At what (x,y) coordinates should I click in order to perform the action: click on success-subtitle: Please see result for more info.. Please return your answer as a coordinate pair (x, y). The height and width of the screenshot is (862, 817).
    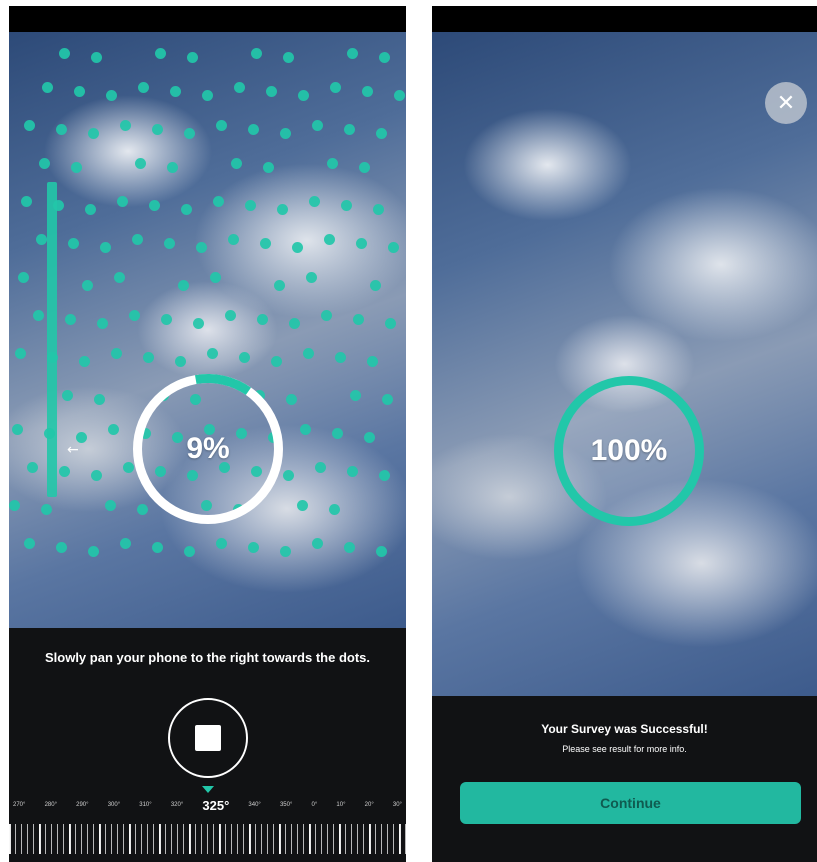
    Looking at the image, I should click on (624, 749).